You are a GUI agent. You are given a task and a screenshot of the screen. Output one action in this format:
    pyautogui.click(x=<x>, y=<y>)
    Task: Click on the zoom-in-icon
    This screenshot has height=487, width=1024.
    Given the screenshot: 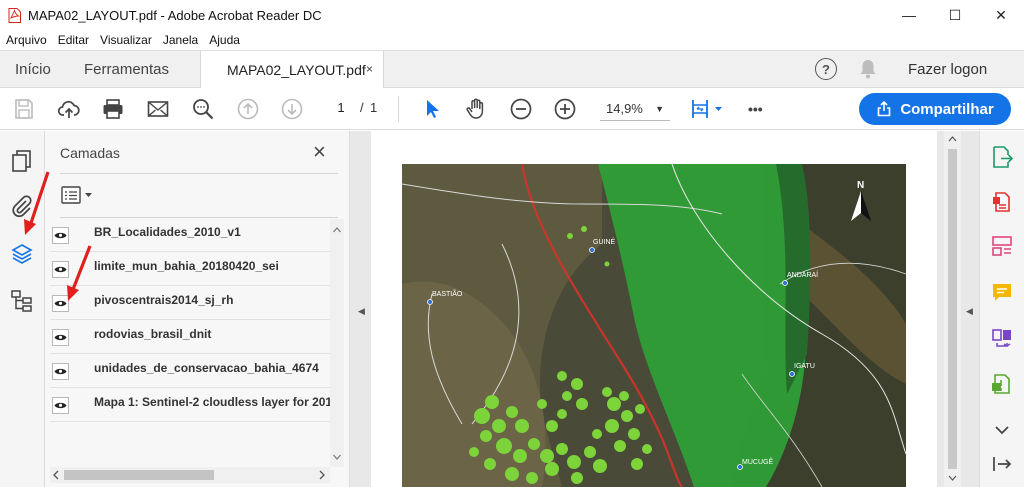 What is the action you would take?
    pyautogui.click(x=565, y=109)
    